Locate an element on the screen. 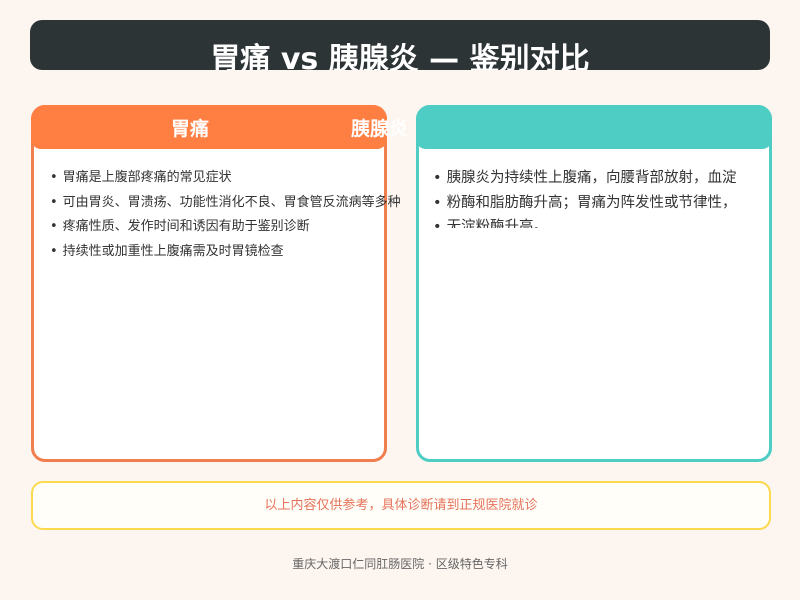  pancreatitis-card-title: 胰腺炎 is located at coordinates (380, 129).